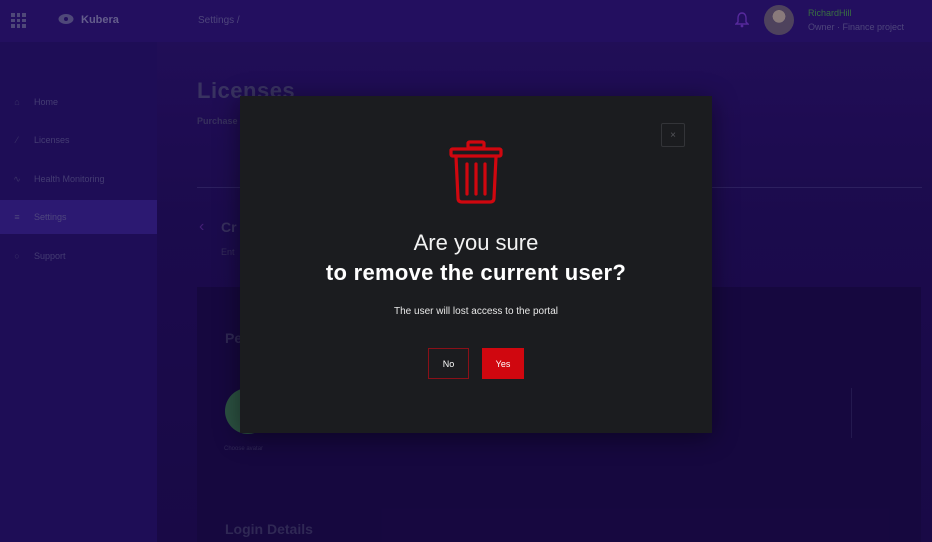 This screenshot has height=542, width=932. I want to click on dialog-title-line1: Are you sure, so click(476, 242).